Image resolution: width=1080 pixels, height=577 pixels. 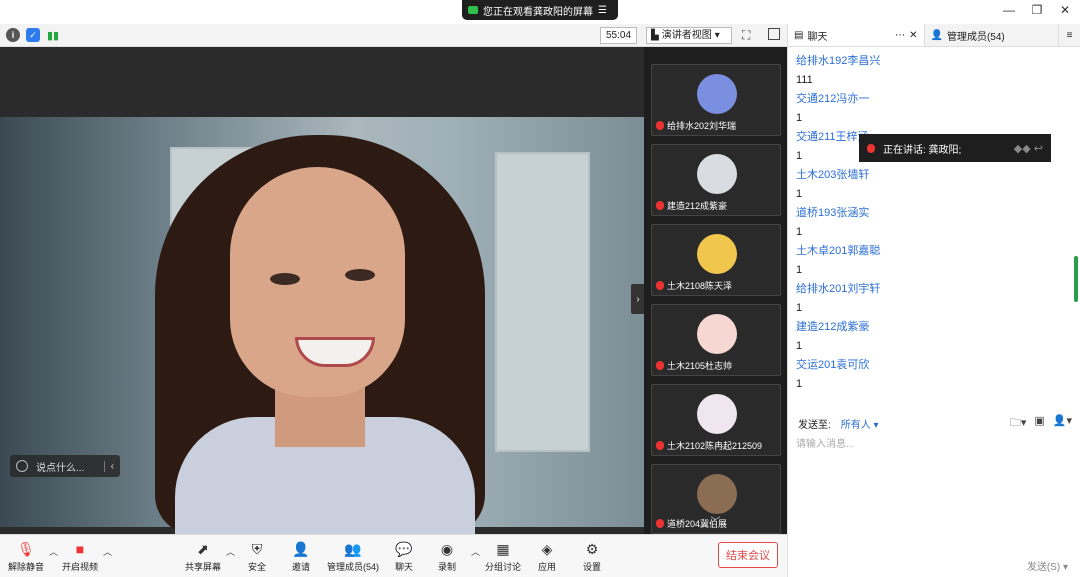 I want to click on chevron-down-icon: ▾, so click(x=717, y=35).